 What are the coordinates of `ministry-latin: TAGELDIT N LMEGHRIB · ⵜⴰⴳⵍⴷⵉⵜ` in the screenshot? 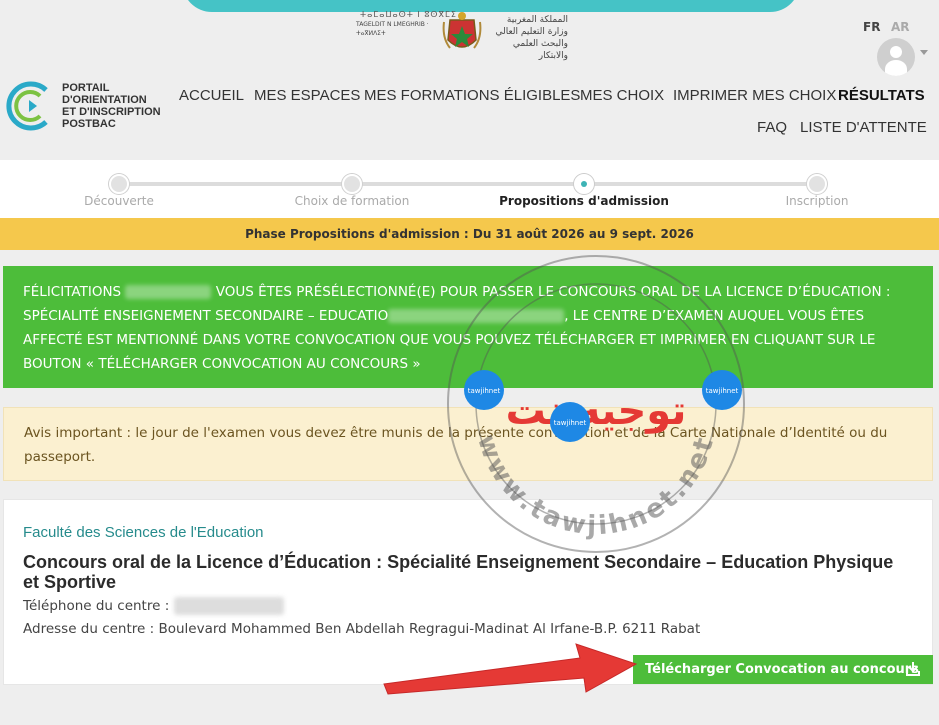 It's located at (392, 29).